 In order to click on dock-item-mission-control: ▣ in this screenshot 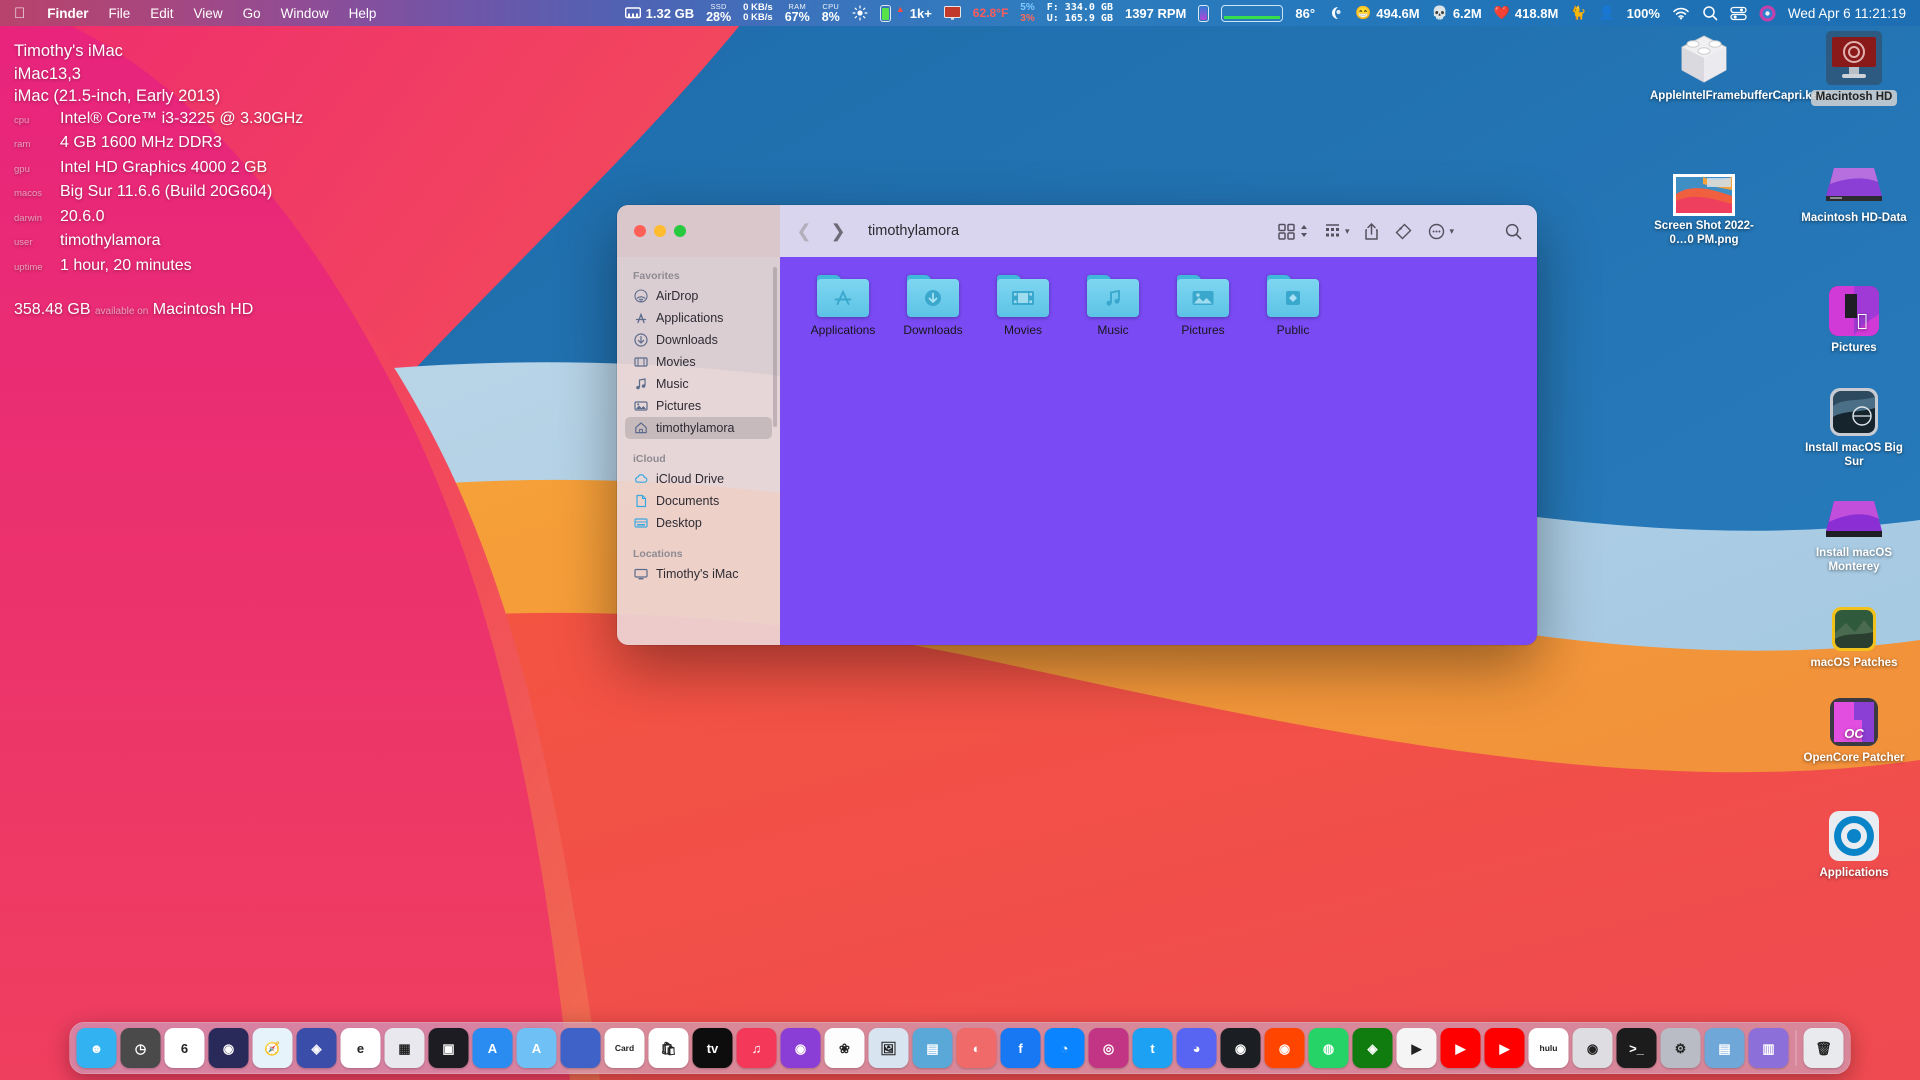, I will do `click(448, 1048)`.